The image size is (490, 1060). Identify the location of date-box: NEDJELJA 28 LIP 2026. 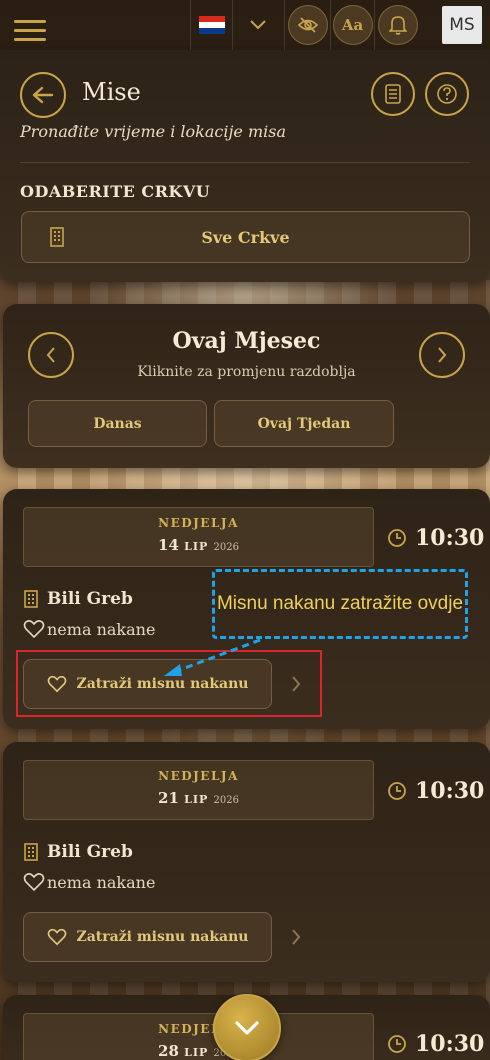
(198, 1036).